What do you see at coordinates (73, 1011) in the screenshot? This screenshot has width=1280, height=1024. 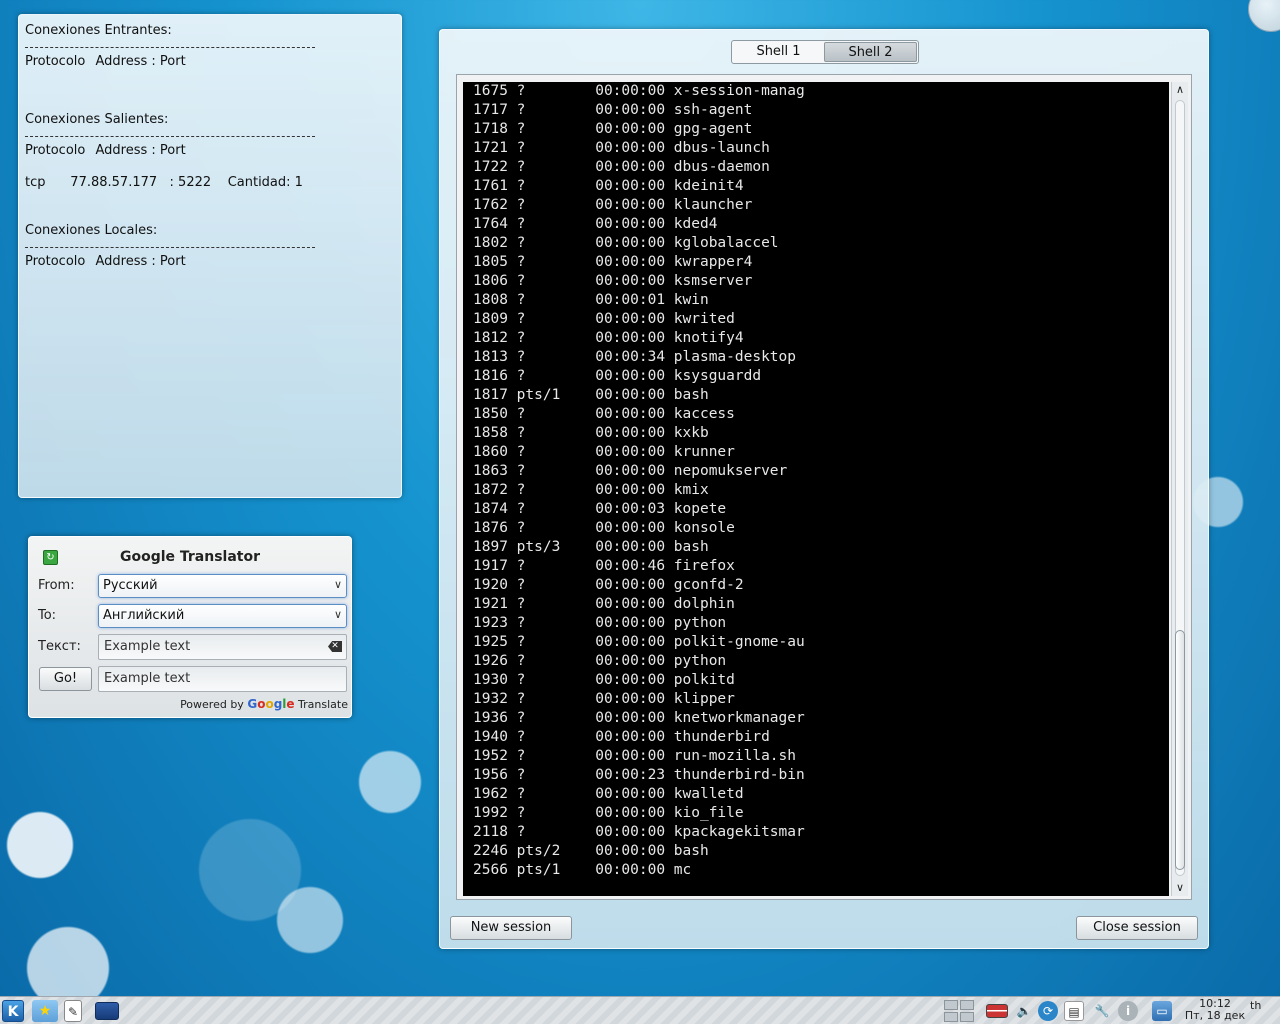 I see `text-editor-icon: ✎` at bounding box center [73, 1011].